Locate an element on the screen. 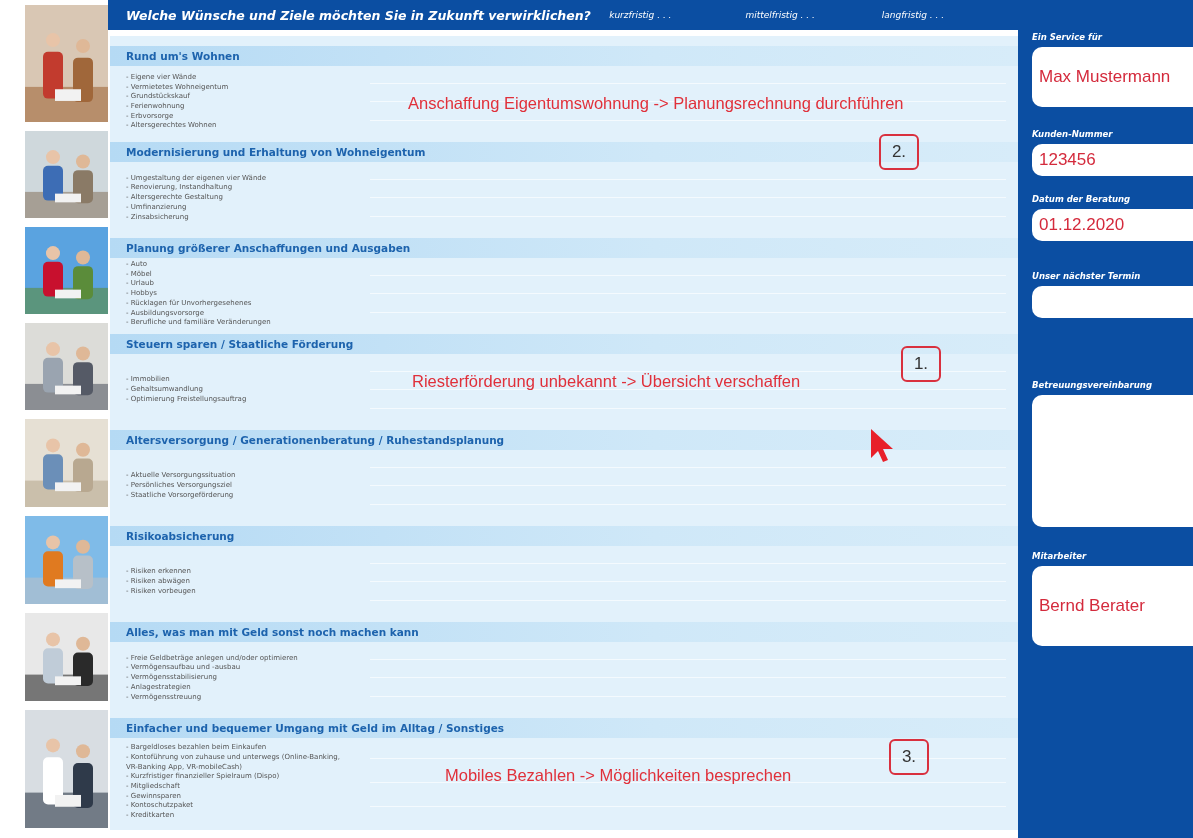  input-field: 01.12.2020 is located at coordinates (1112, 225).